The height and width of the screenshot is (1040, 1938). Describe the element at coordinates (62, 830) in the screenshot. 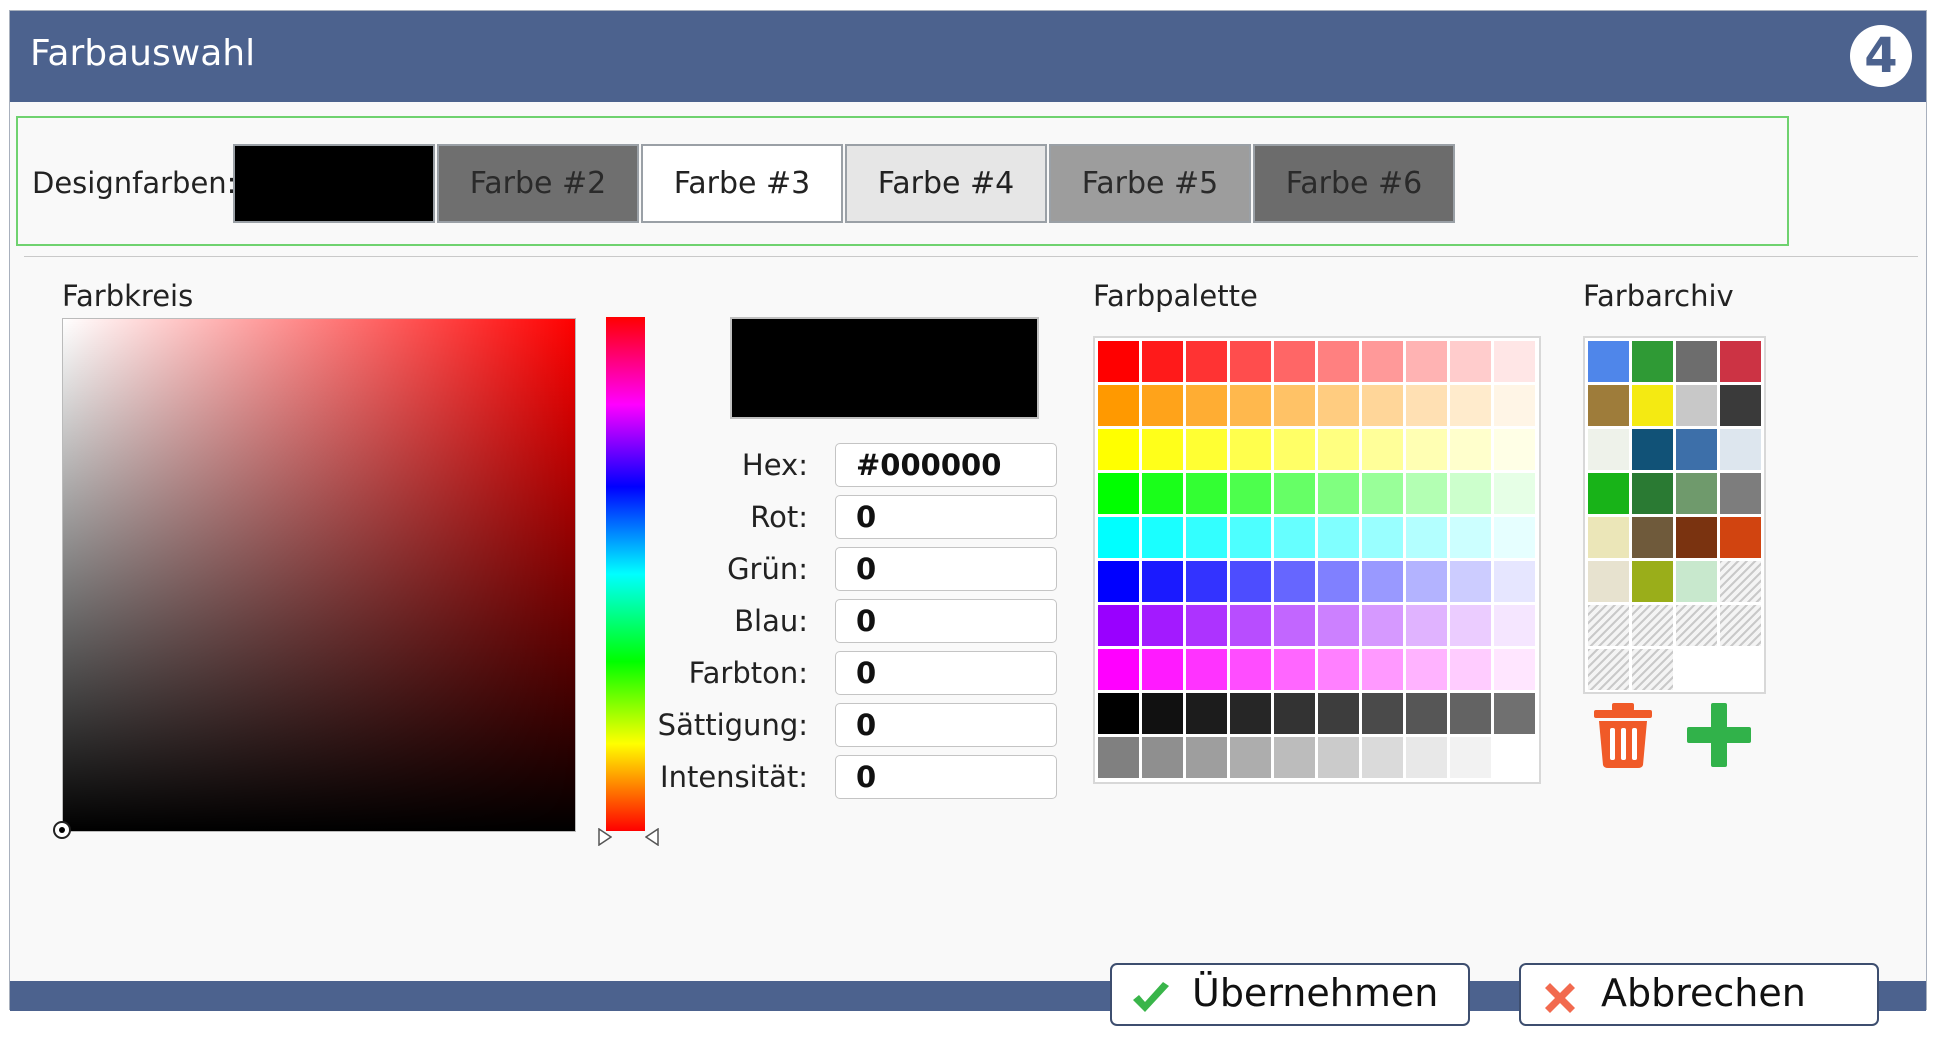

I see `saturation-value-cursor` at that location.